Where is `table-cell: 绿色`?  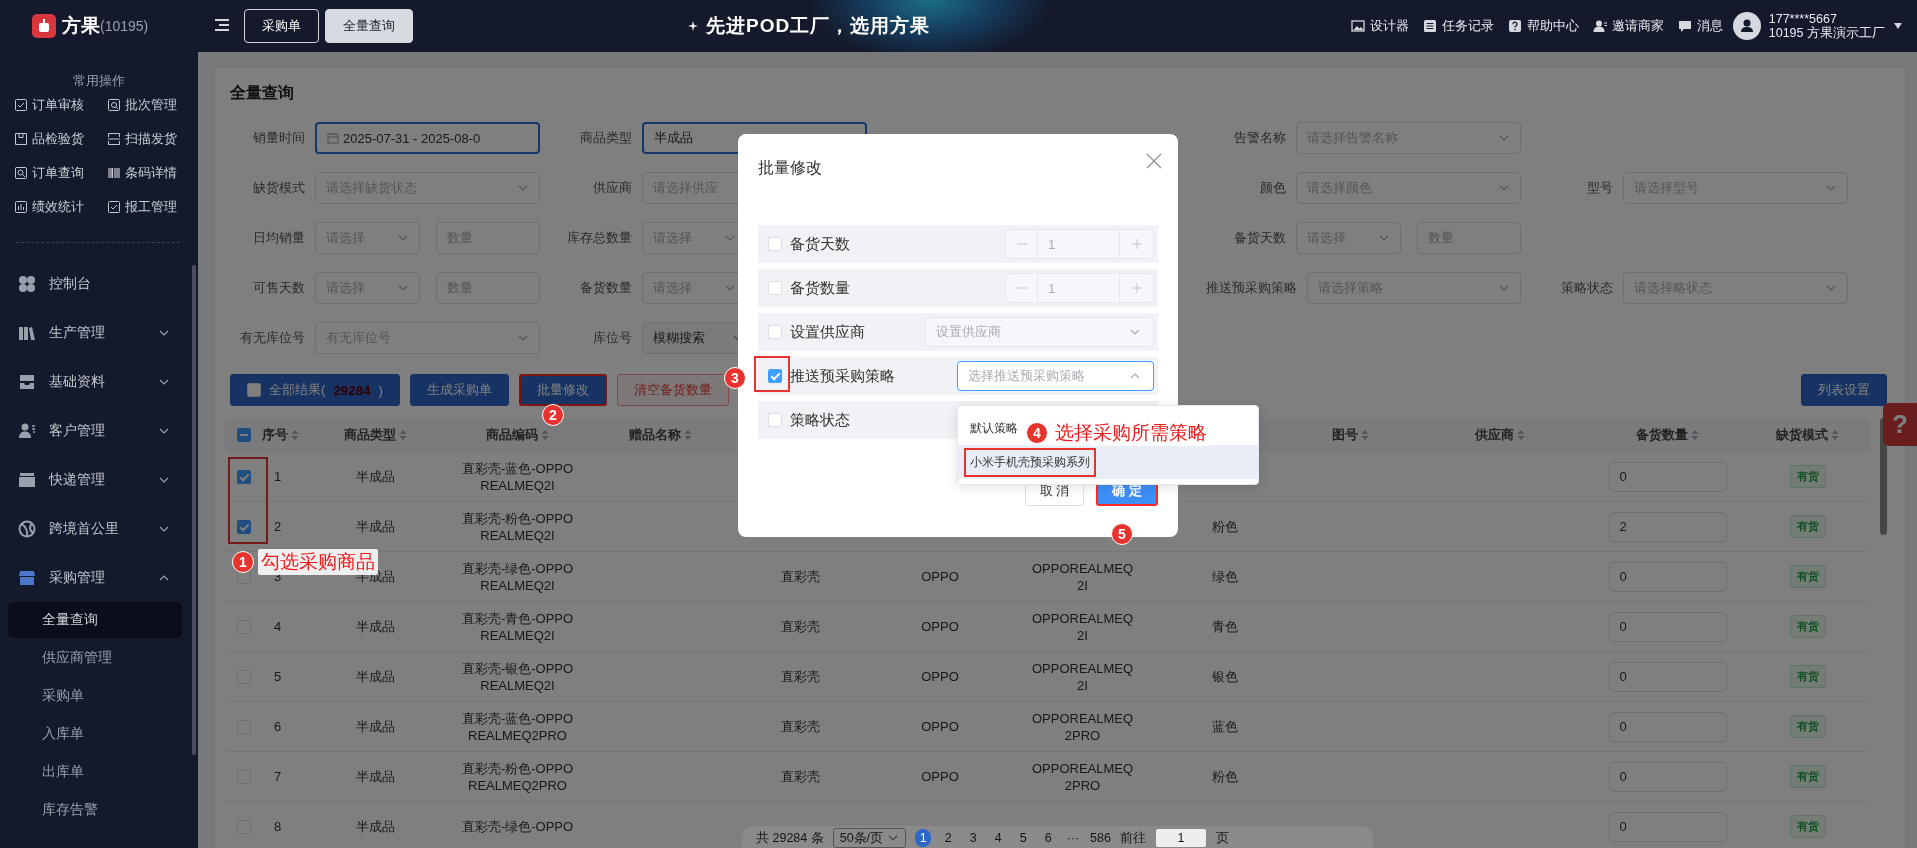
table-cell: 绿色 is located at coordinates (1225, 576).